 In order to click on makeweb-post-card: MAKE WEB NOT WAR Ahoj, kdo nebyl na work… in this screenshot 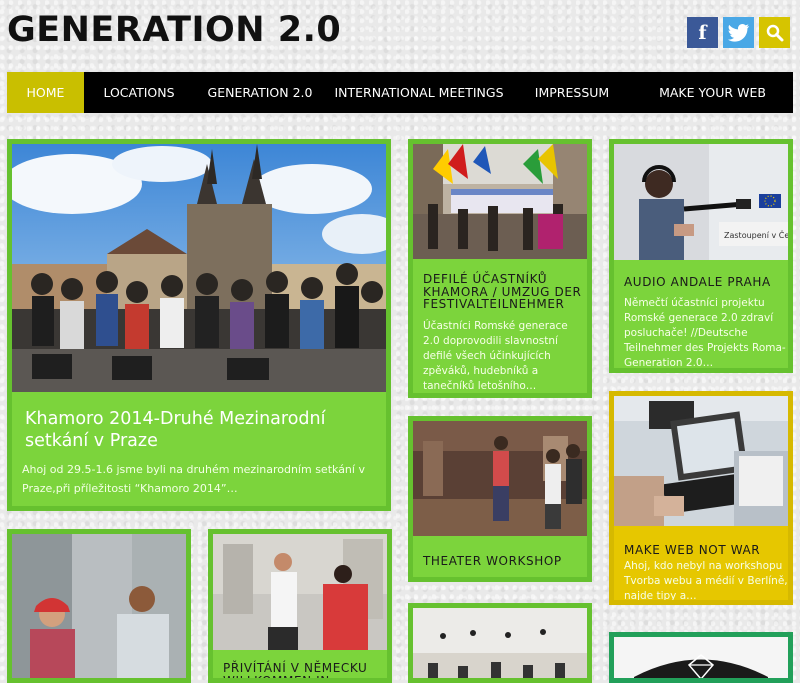, I will do `click(701, 498)`.